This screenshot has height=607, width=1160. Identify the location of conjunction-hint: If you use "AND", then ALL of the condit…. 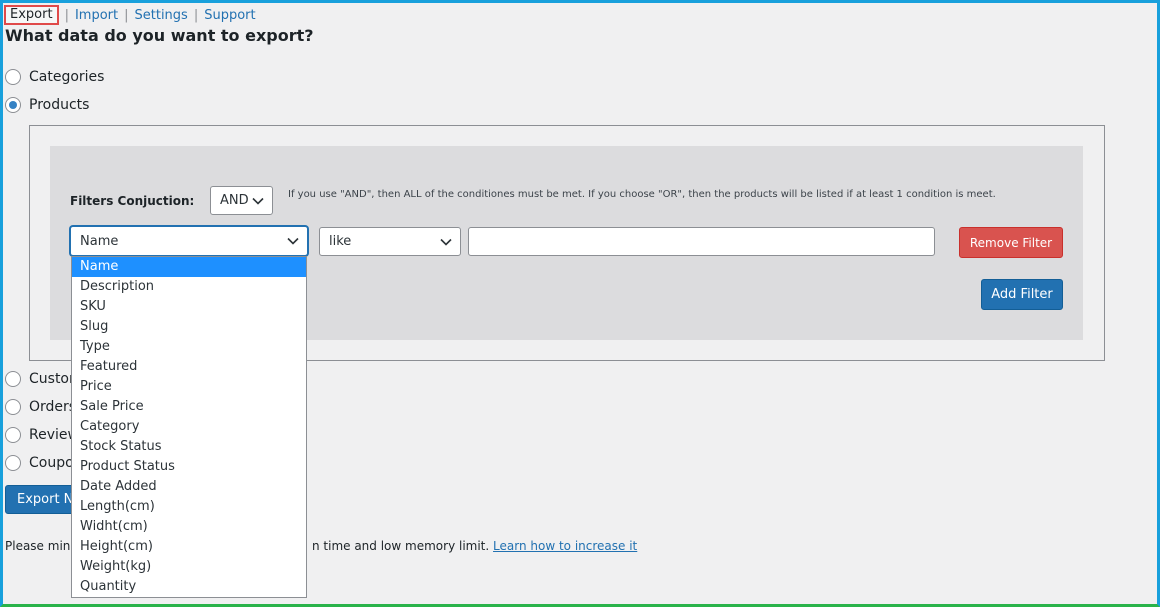
(642, 194).